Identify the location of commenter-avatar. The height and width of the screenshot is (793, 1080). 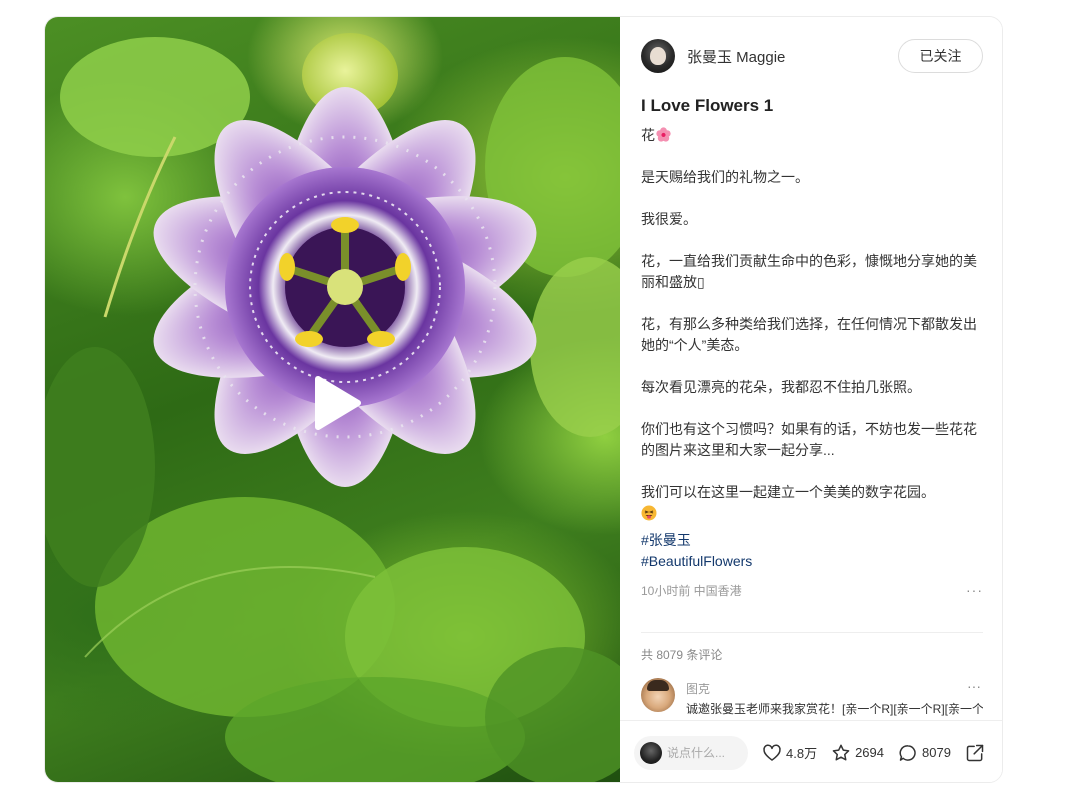
(658, 695).